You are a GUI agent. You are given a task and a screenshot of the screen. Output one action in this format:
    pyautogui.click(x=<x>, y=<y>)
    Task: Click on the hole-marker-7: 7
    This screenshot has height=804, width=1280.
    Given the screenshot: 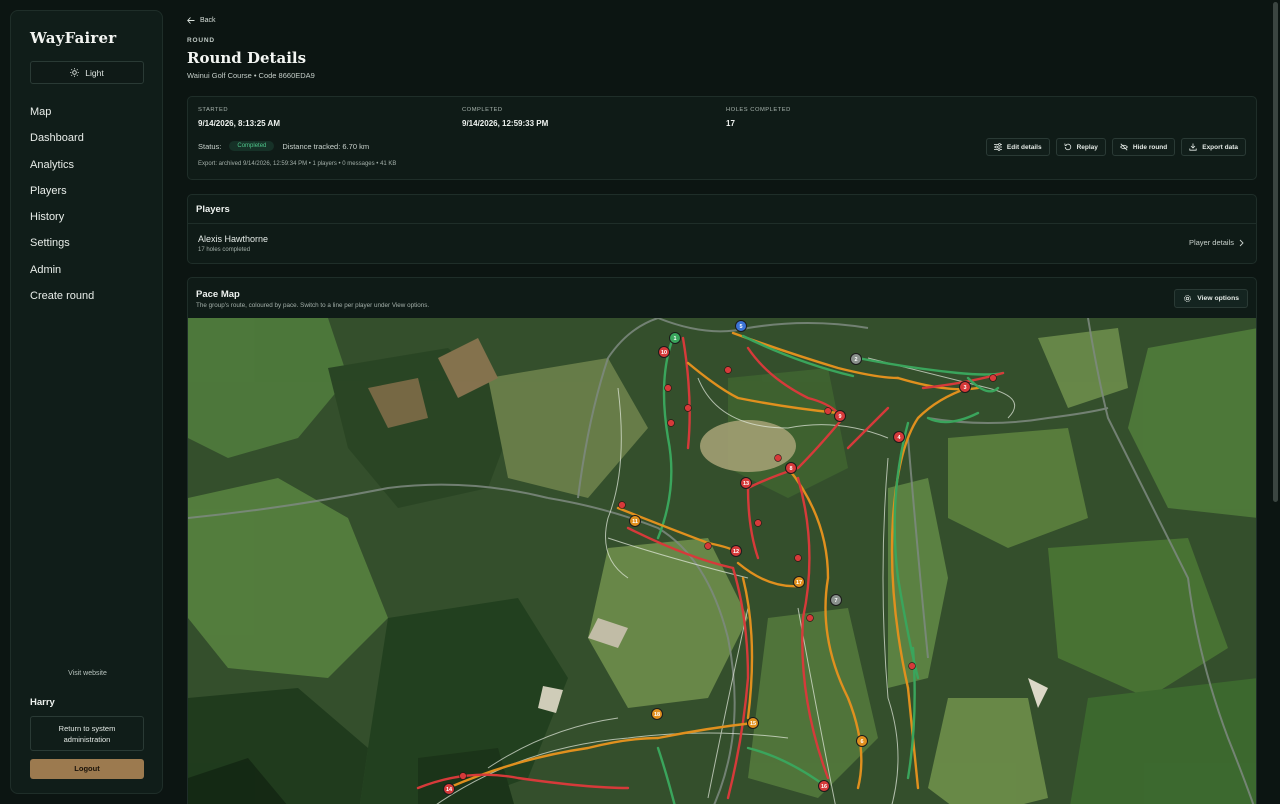 What is the action you would take?
    pyautogui.click(x=836, y=600)
    